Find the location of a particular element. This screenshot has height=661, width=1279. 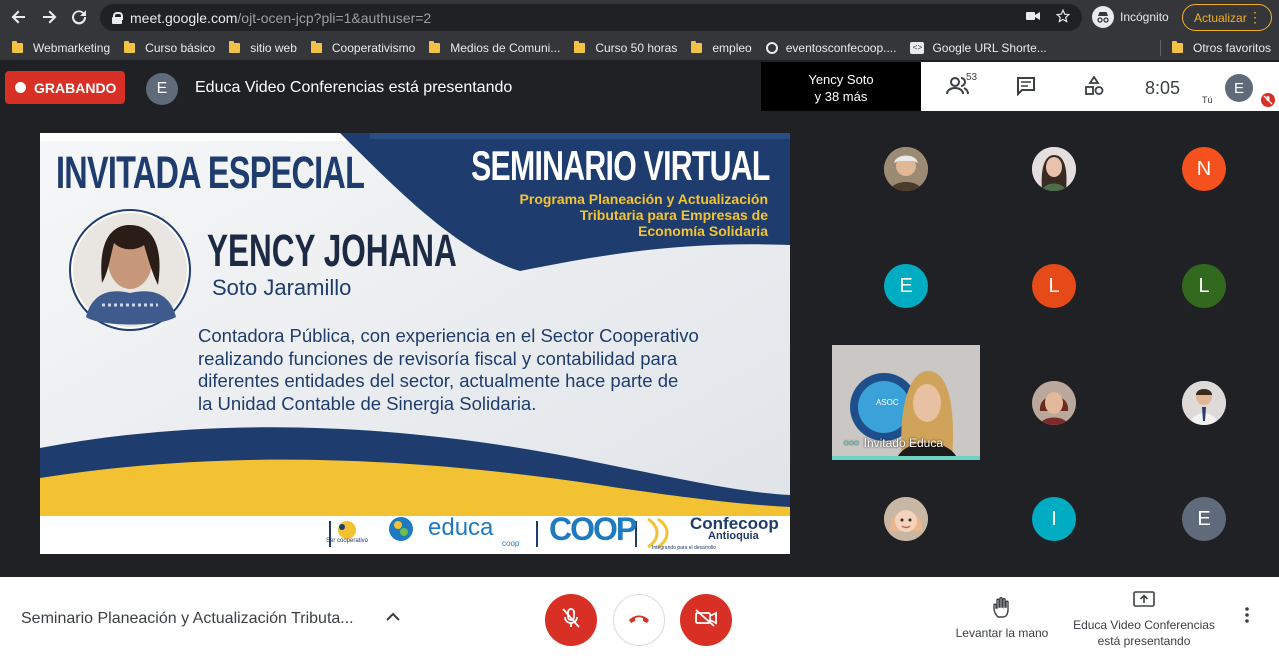

incognito-label: Incógnito is located at coordinates (1144, 17).